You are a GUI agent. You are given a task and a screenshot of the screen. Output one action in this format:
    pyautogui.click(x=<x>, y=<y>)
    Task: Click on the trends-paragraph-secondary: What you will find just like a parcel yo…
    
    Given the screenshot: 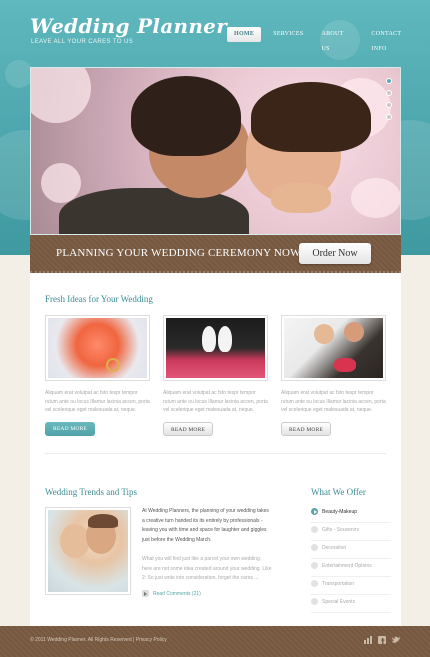 What is the action you would take?
    pyautogui.click(x=207, y=568)
    